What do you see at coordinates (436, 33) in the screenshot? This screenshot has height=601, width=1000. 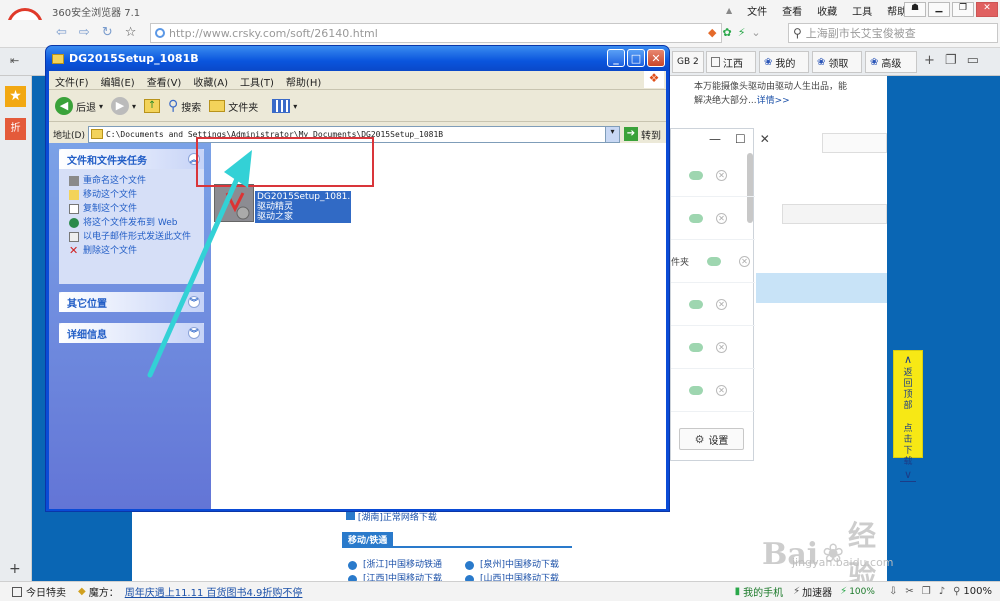 I see `address-bar: http://www.crsky.com/soft/26140.html` at bounding box center [436, 33].